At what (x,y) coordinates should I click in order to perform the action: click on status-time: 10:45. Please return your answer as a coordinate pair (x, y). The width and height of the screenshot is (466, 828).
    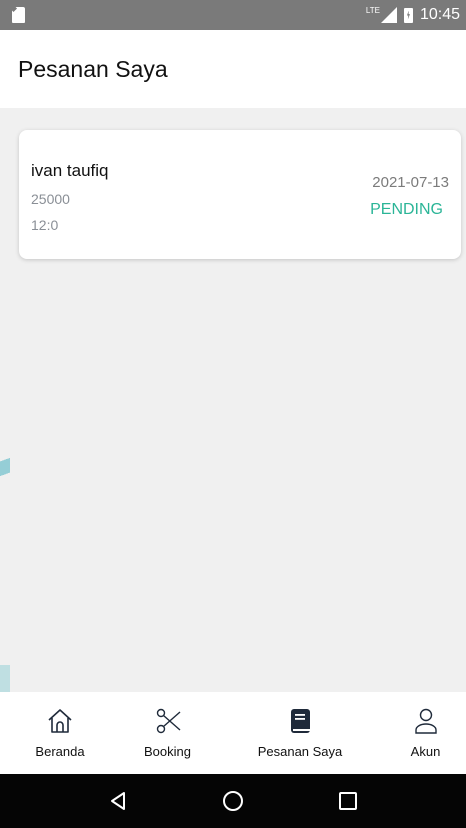
    Looking at the image, I should click on (439, 14).